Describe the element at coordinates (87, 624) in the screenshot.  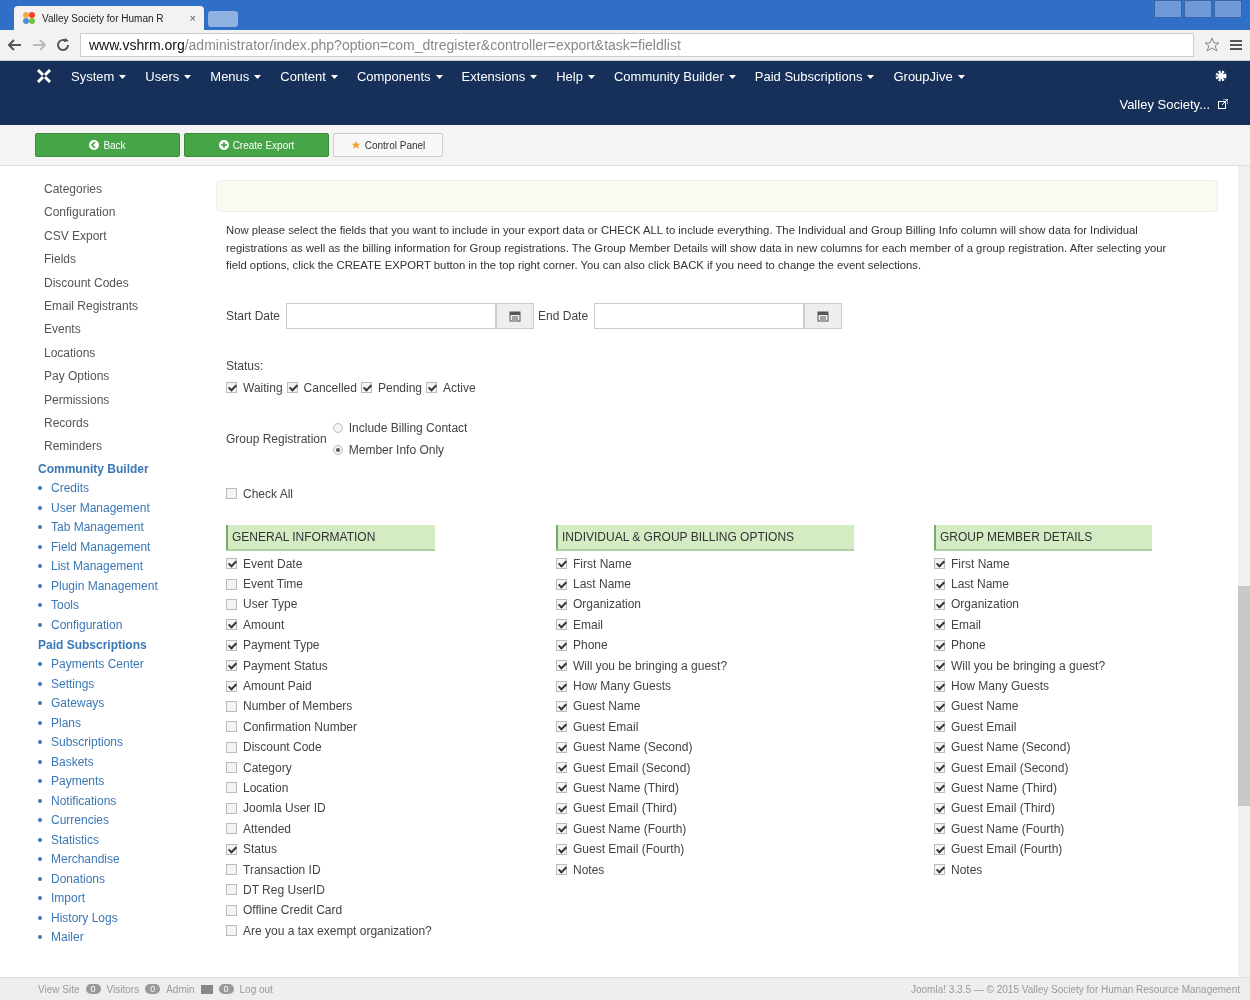
I see `sidebar-link: Configuration` at that location.